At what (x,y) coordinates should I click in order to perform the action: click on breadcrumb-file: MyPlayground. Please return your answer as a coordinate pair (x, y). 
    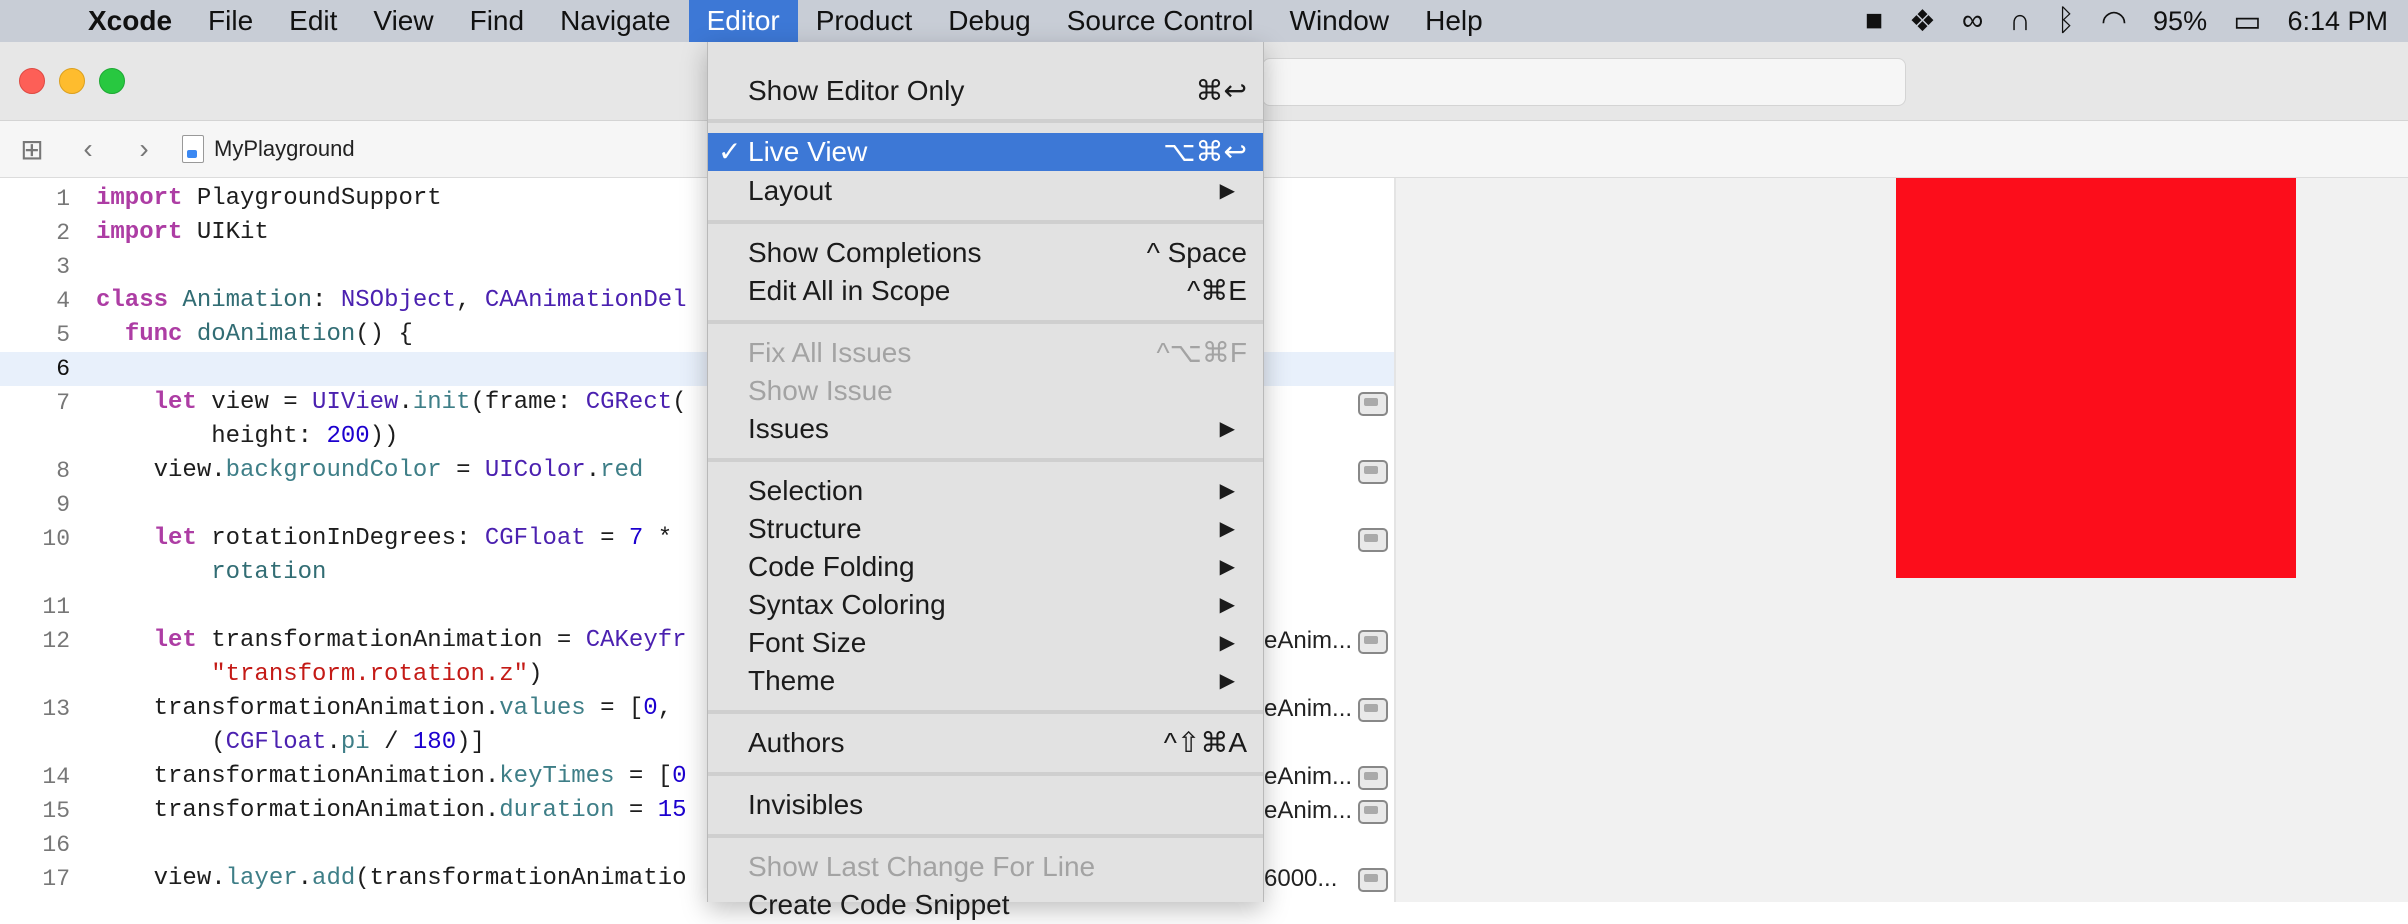
    Looking at the image, I should click on (284, 148).